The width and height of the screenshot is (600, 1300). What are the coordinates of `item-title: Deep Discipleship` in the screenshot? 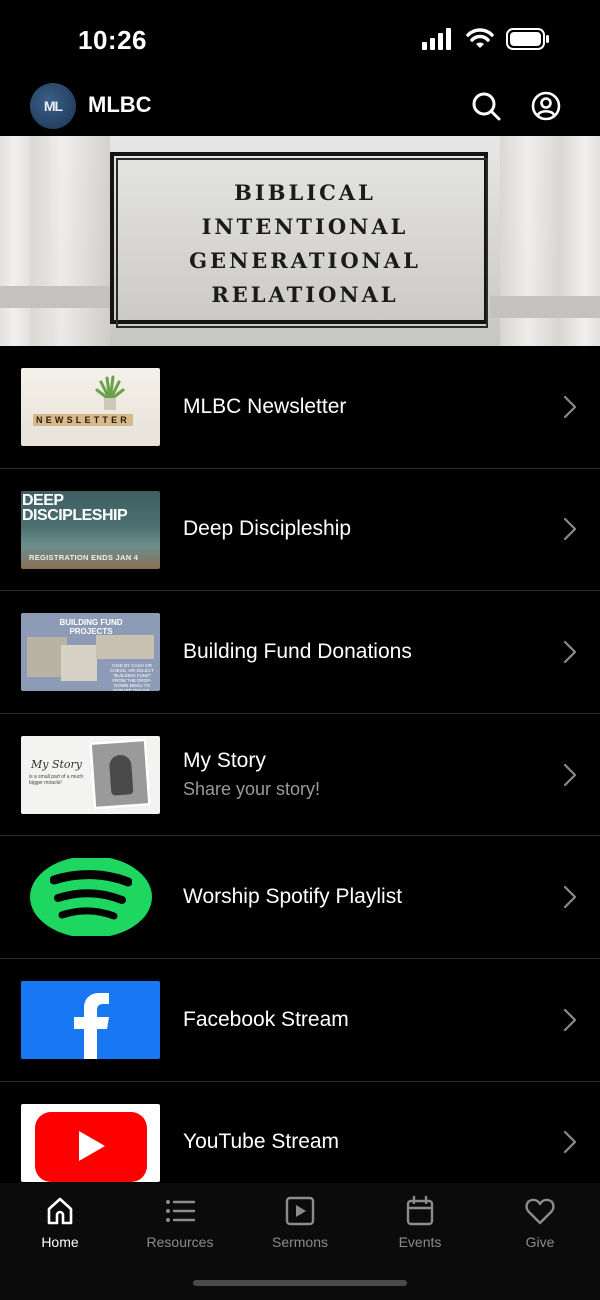 It's located at (267, 529).